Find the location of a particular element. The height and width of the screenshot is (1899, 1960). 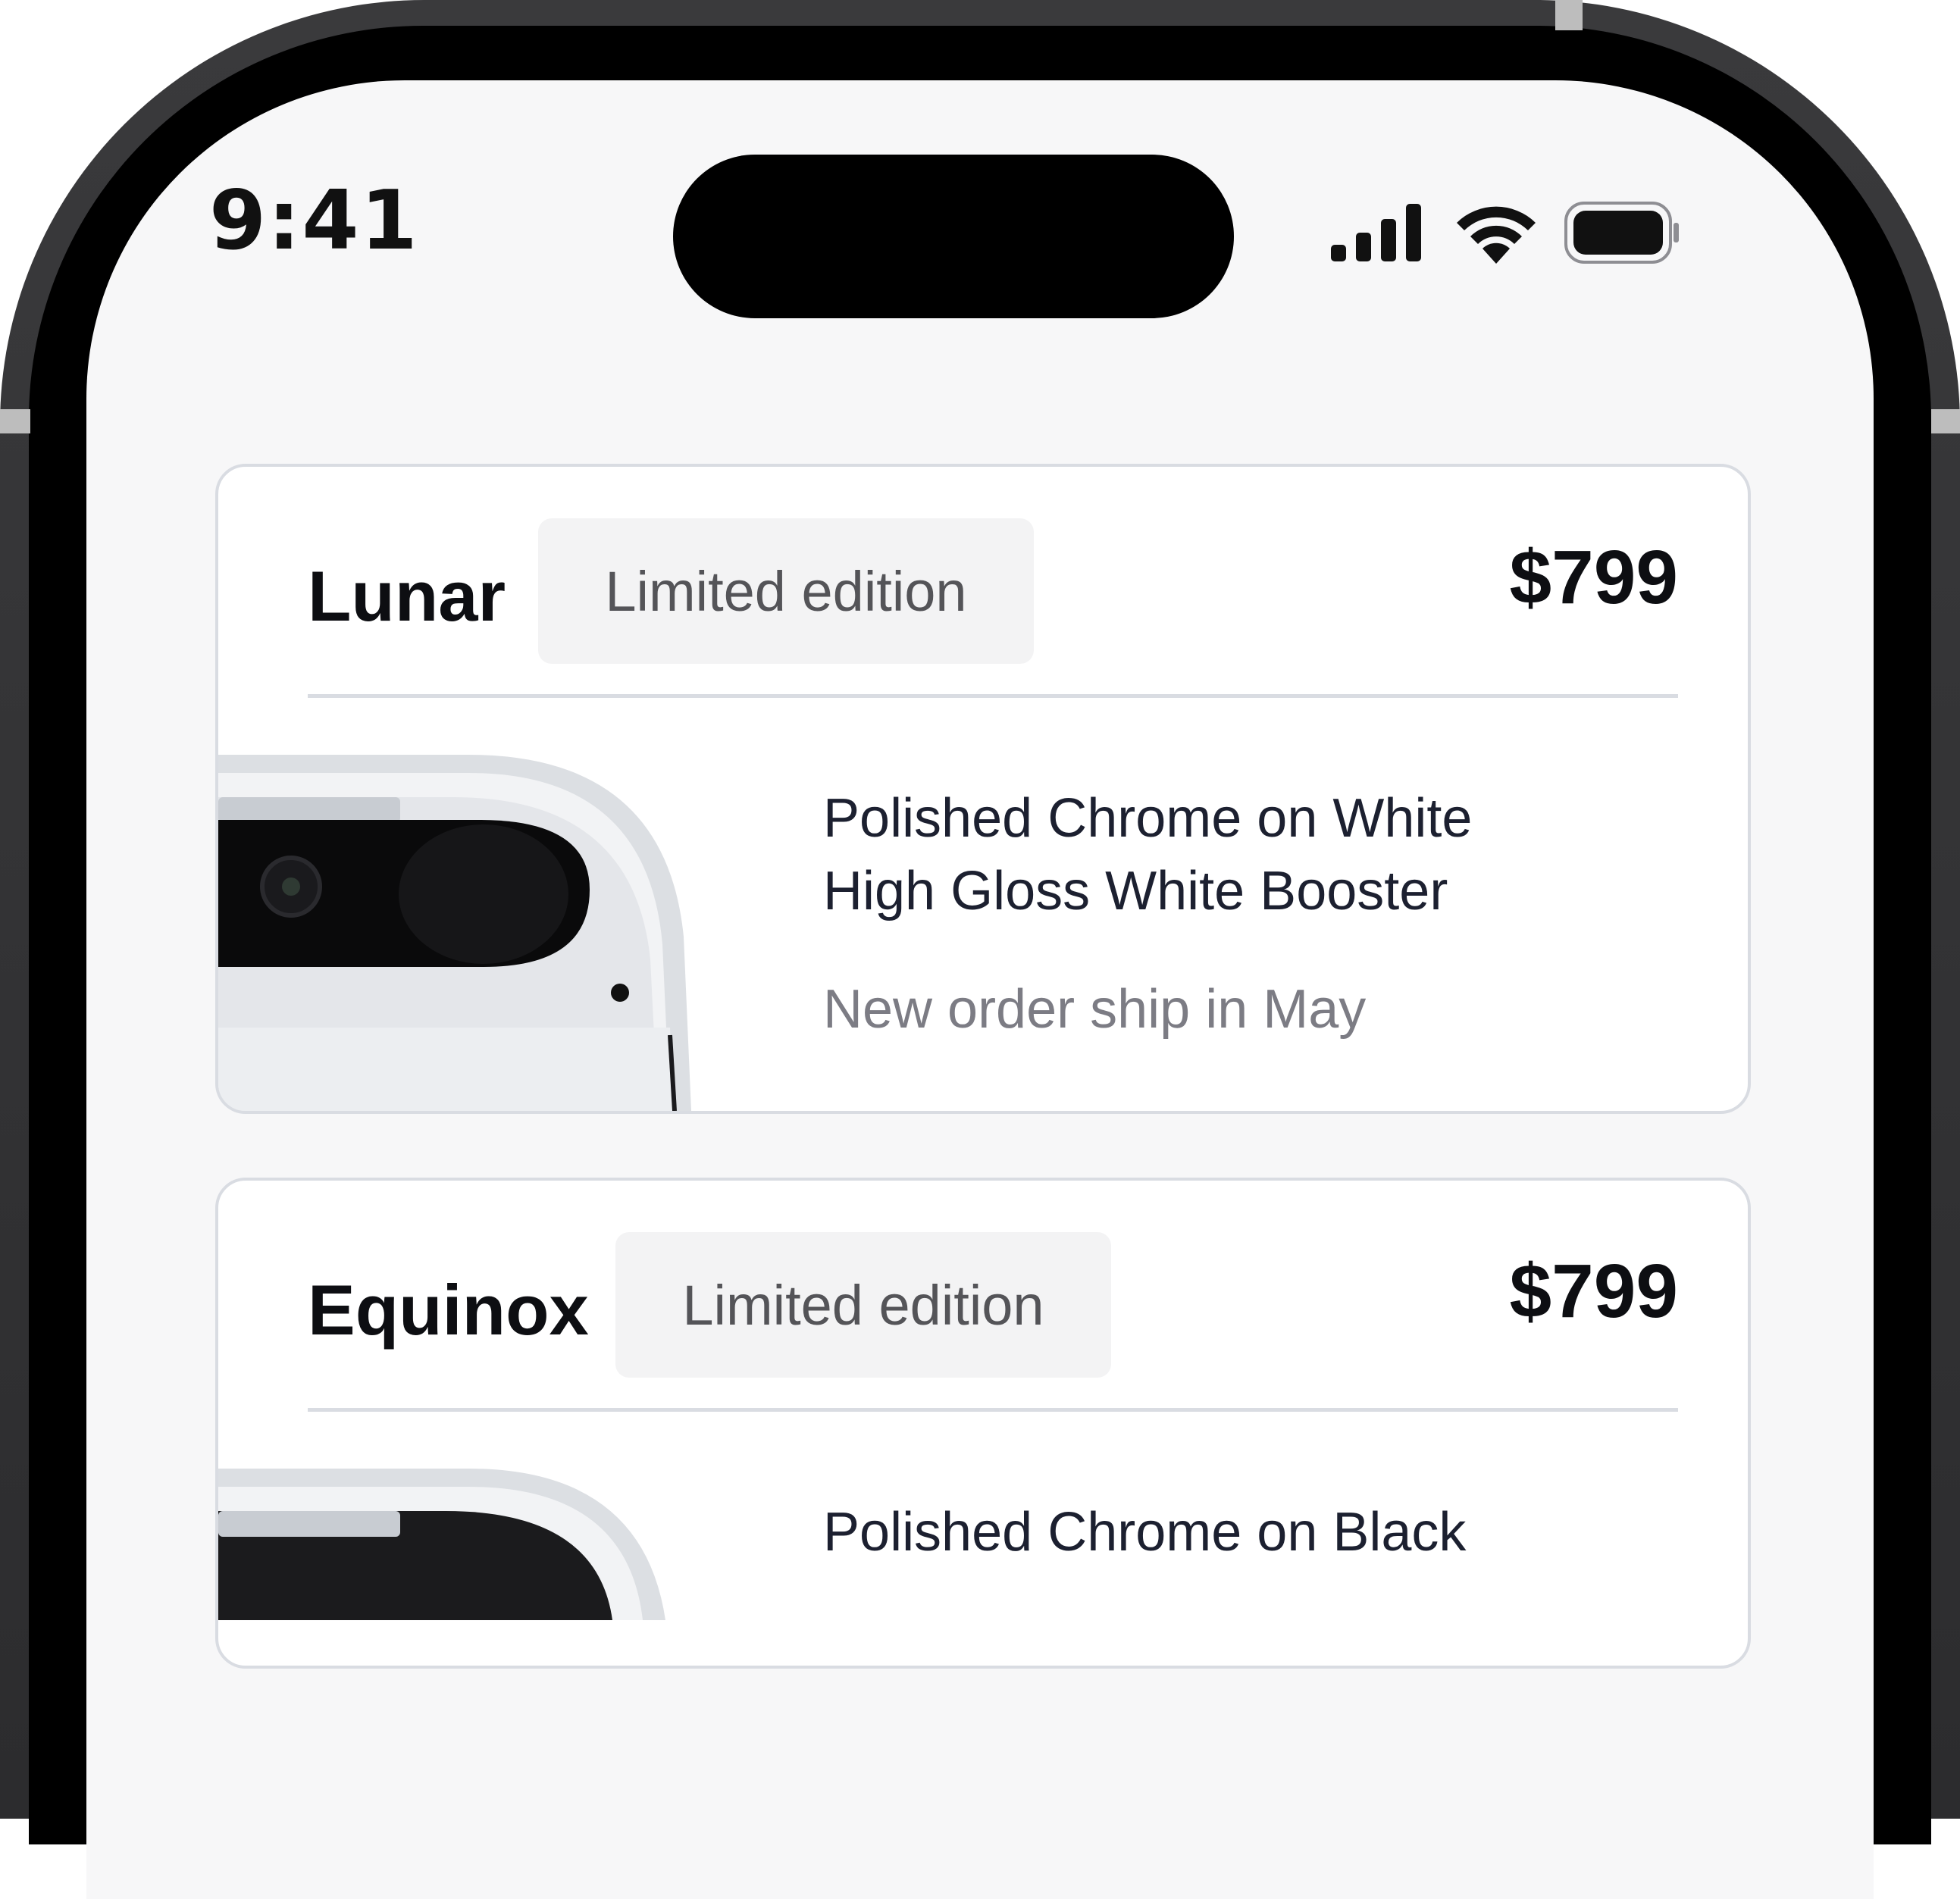

status-time: 9:41 is located at coordinates (314, 221).